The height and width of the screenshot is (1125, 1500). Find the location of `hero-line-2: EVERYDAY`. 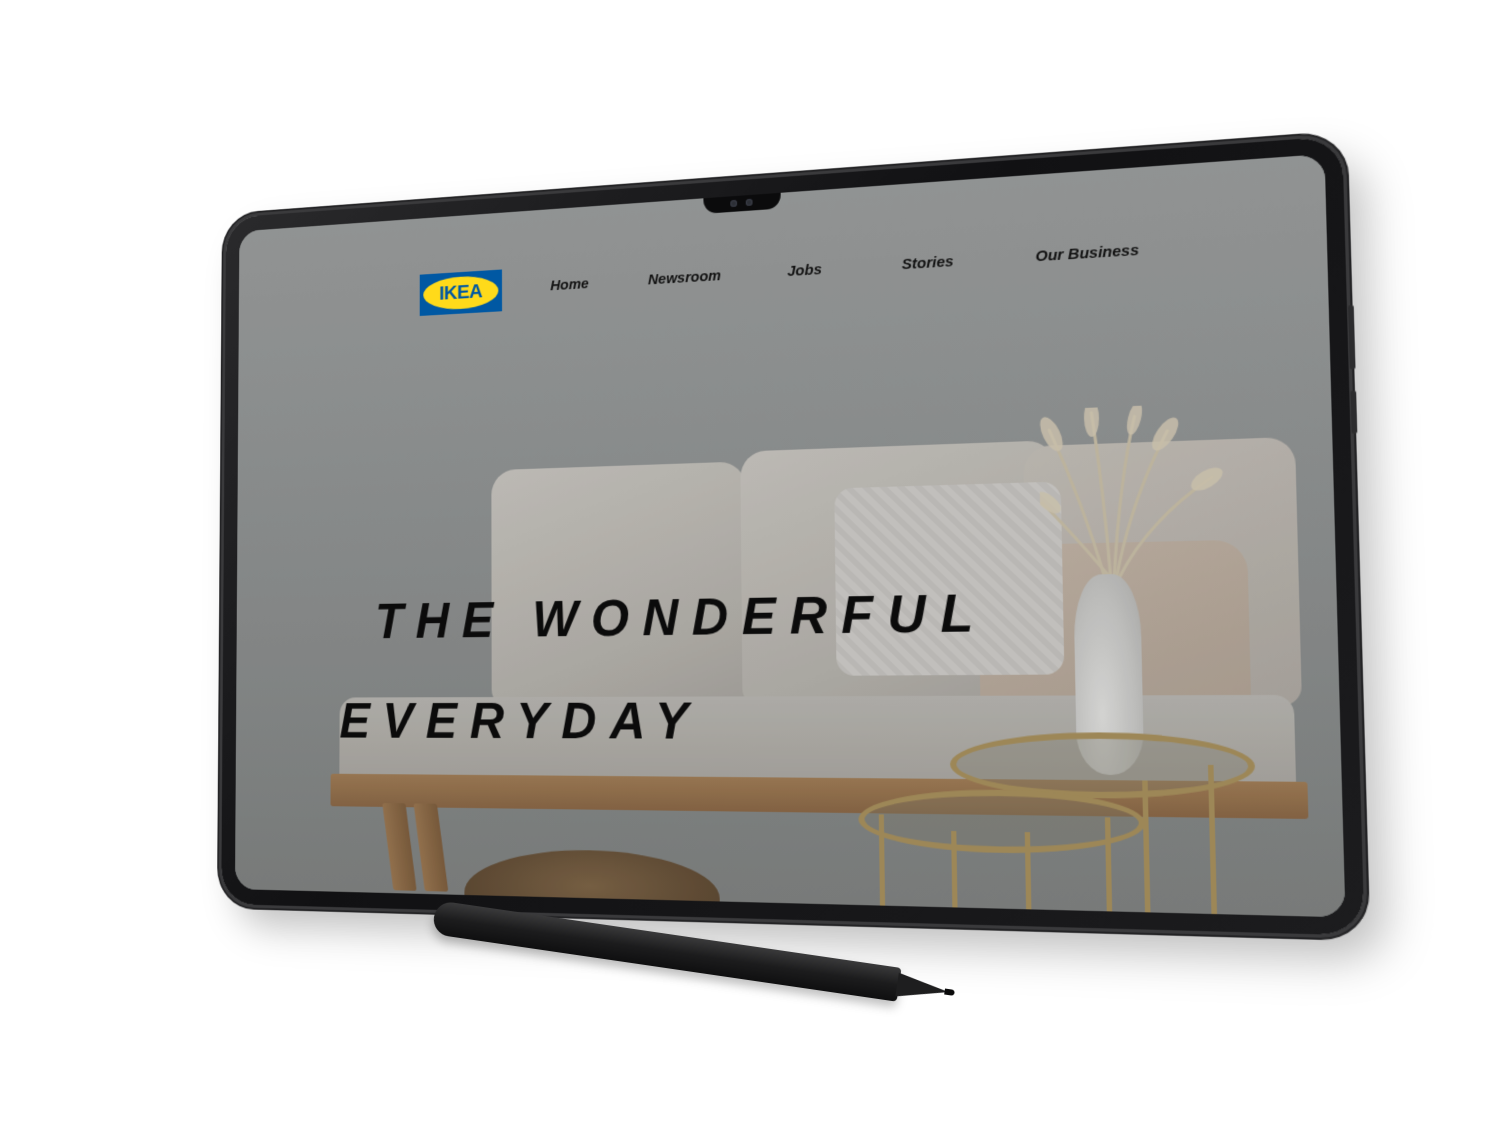

hero-line-2: EVERYDAY is located at coordinates (521, 721).